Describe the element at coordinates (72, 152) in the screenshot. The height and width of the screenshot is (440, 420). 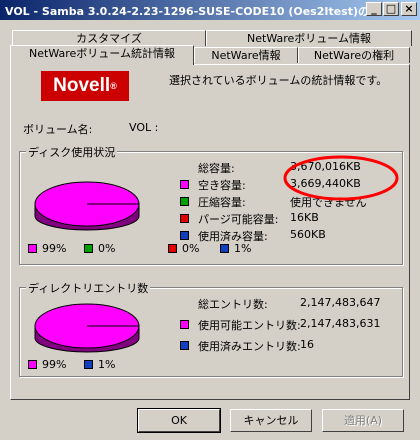
I see `disk-usage-title: ディスク使用状況` at that location.